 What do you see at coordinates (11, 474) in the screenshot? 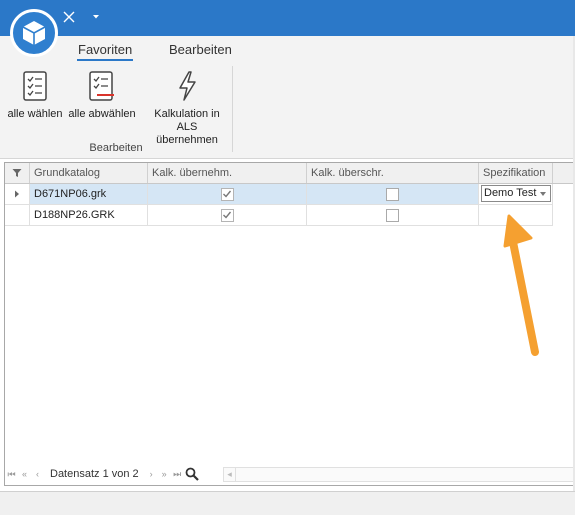
I see `first-record-button: ⏮` at bounding box center [11, 474].